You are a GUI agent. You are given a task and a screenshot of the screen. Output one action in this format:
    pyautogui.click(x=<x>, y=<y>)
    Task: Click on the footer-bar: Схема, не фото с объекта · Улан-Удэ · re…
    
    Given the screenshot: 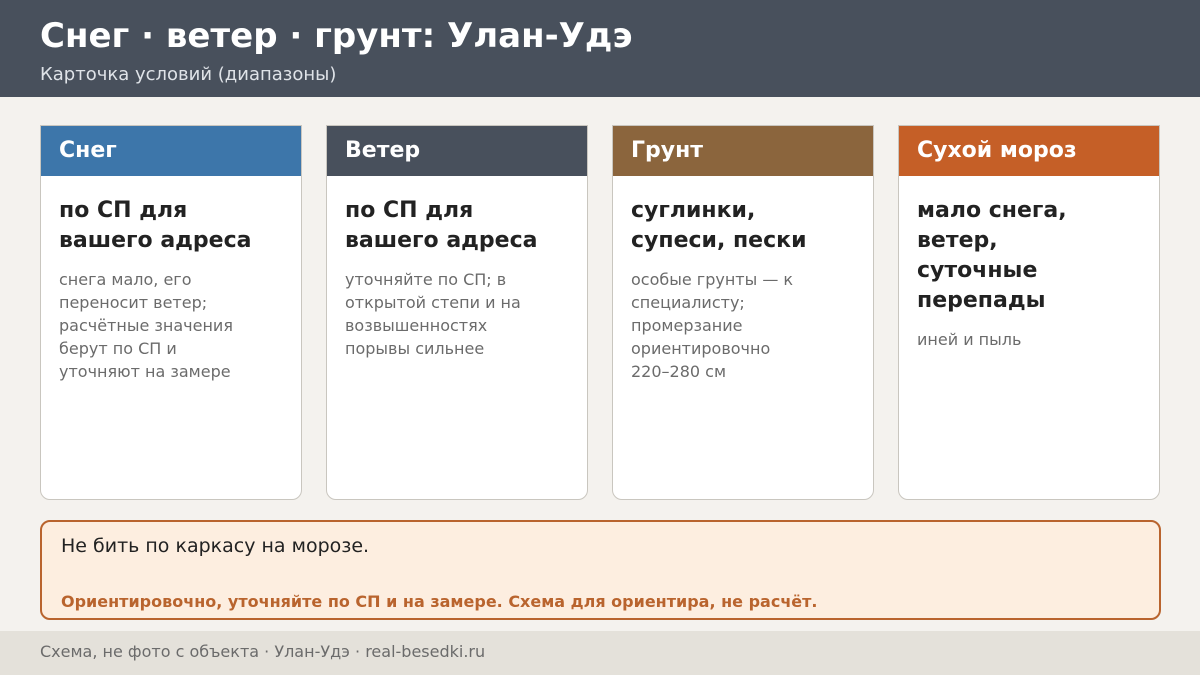 What is the action you would take?
    pyautogui.click(x=600, y=653)
    